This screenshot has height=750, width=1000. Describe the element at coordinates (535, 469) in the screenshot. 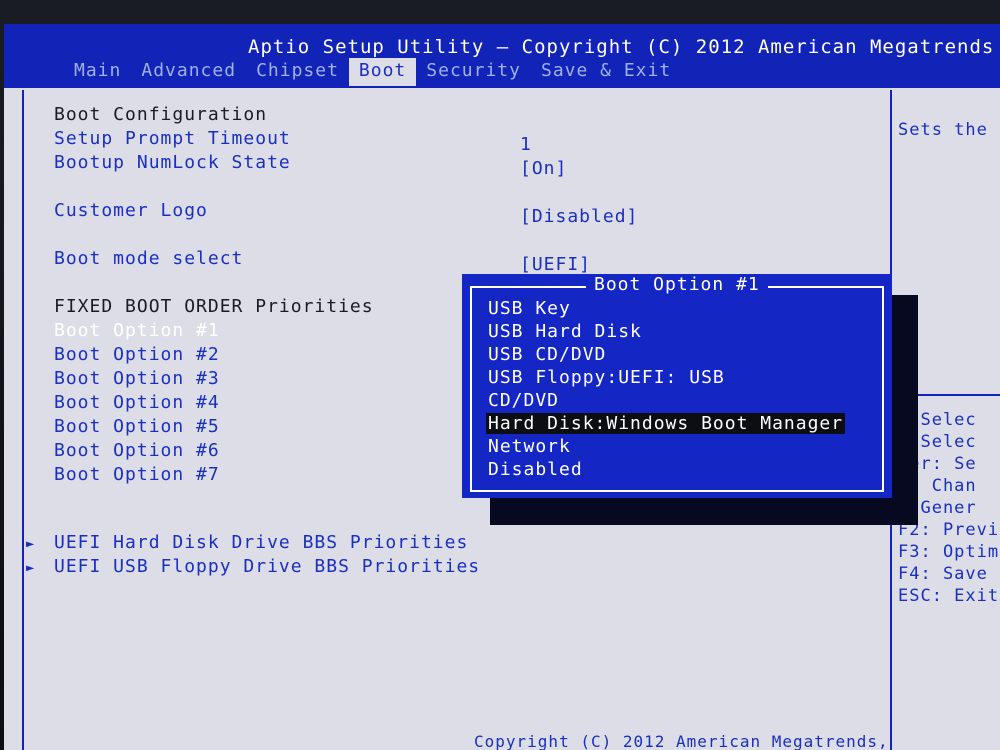

I see `popup-option: Disabled` at that location.